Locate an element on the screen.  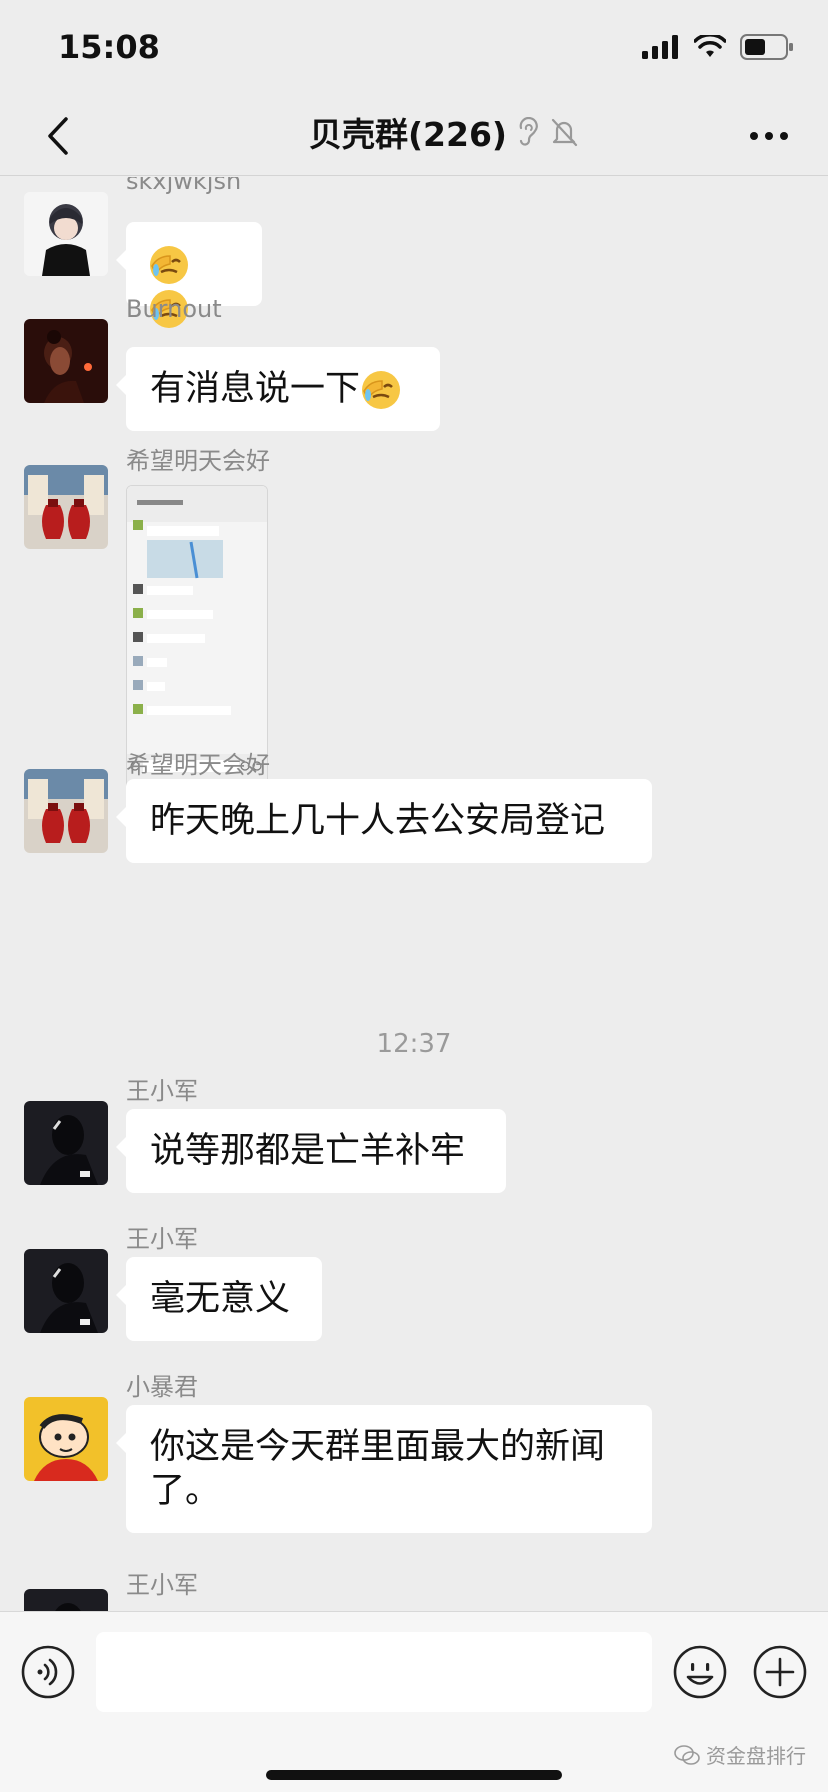
wifi-icon is located at coordinates (710, 46).